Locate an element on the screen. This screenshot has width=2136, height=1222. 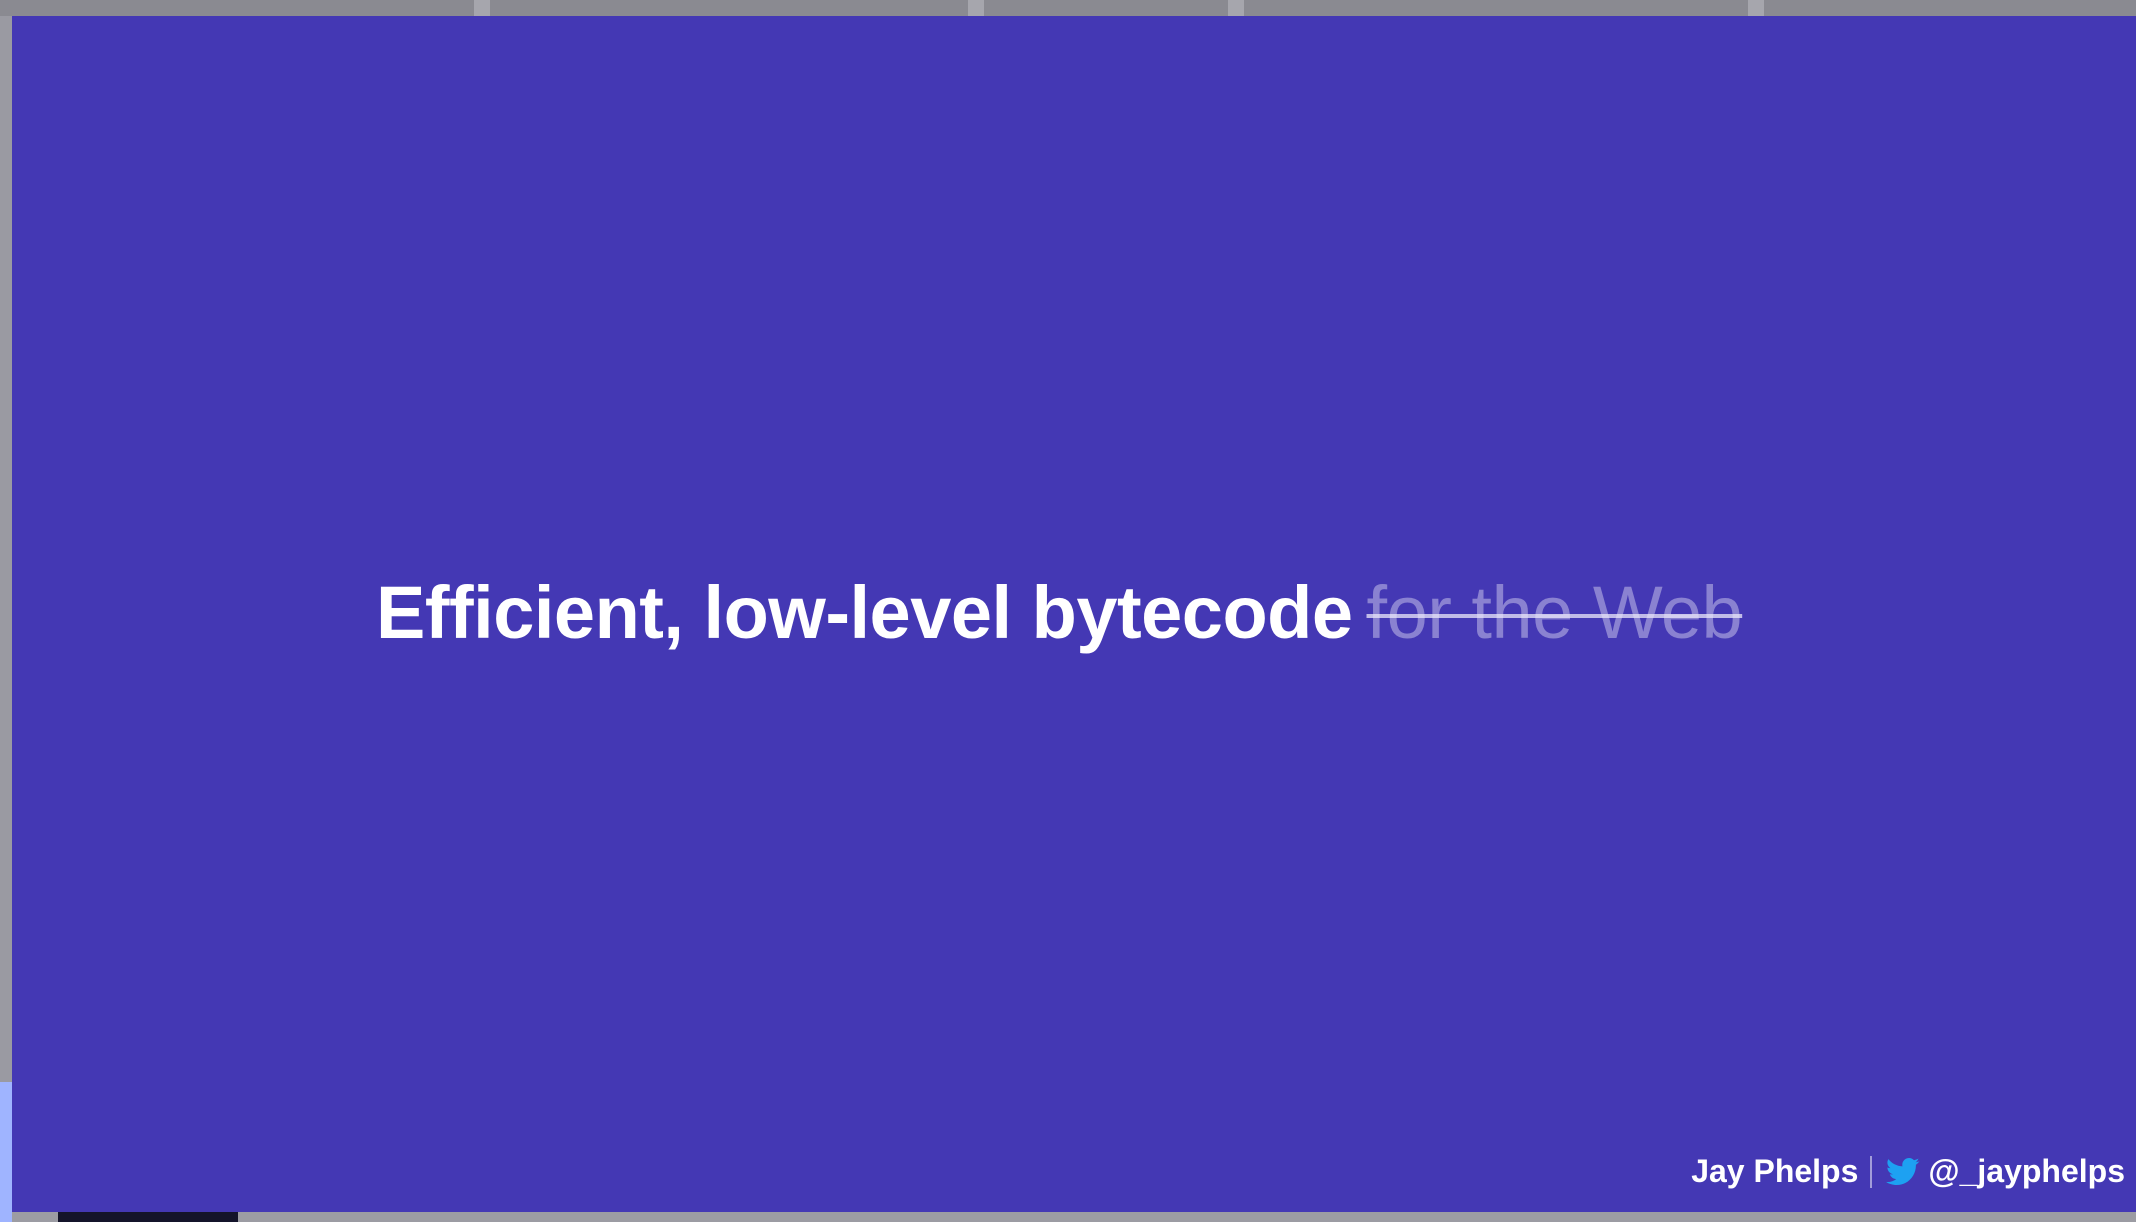
footer-divider is located at coordinates (1871, 1171).